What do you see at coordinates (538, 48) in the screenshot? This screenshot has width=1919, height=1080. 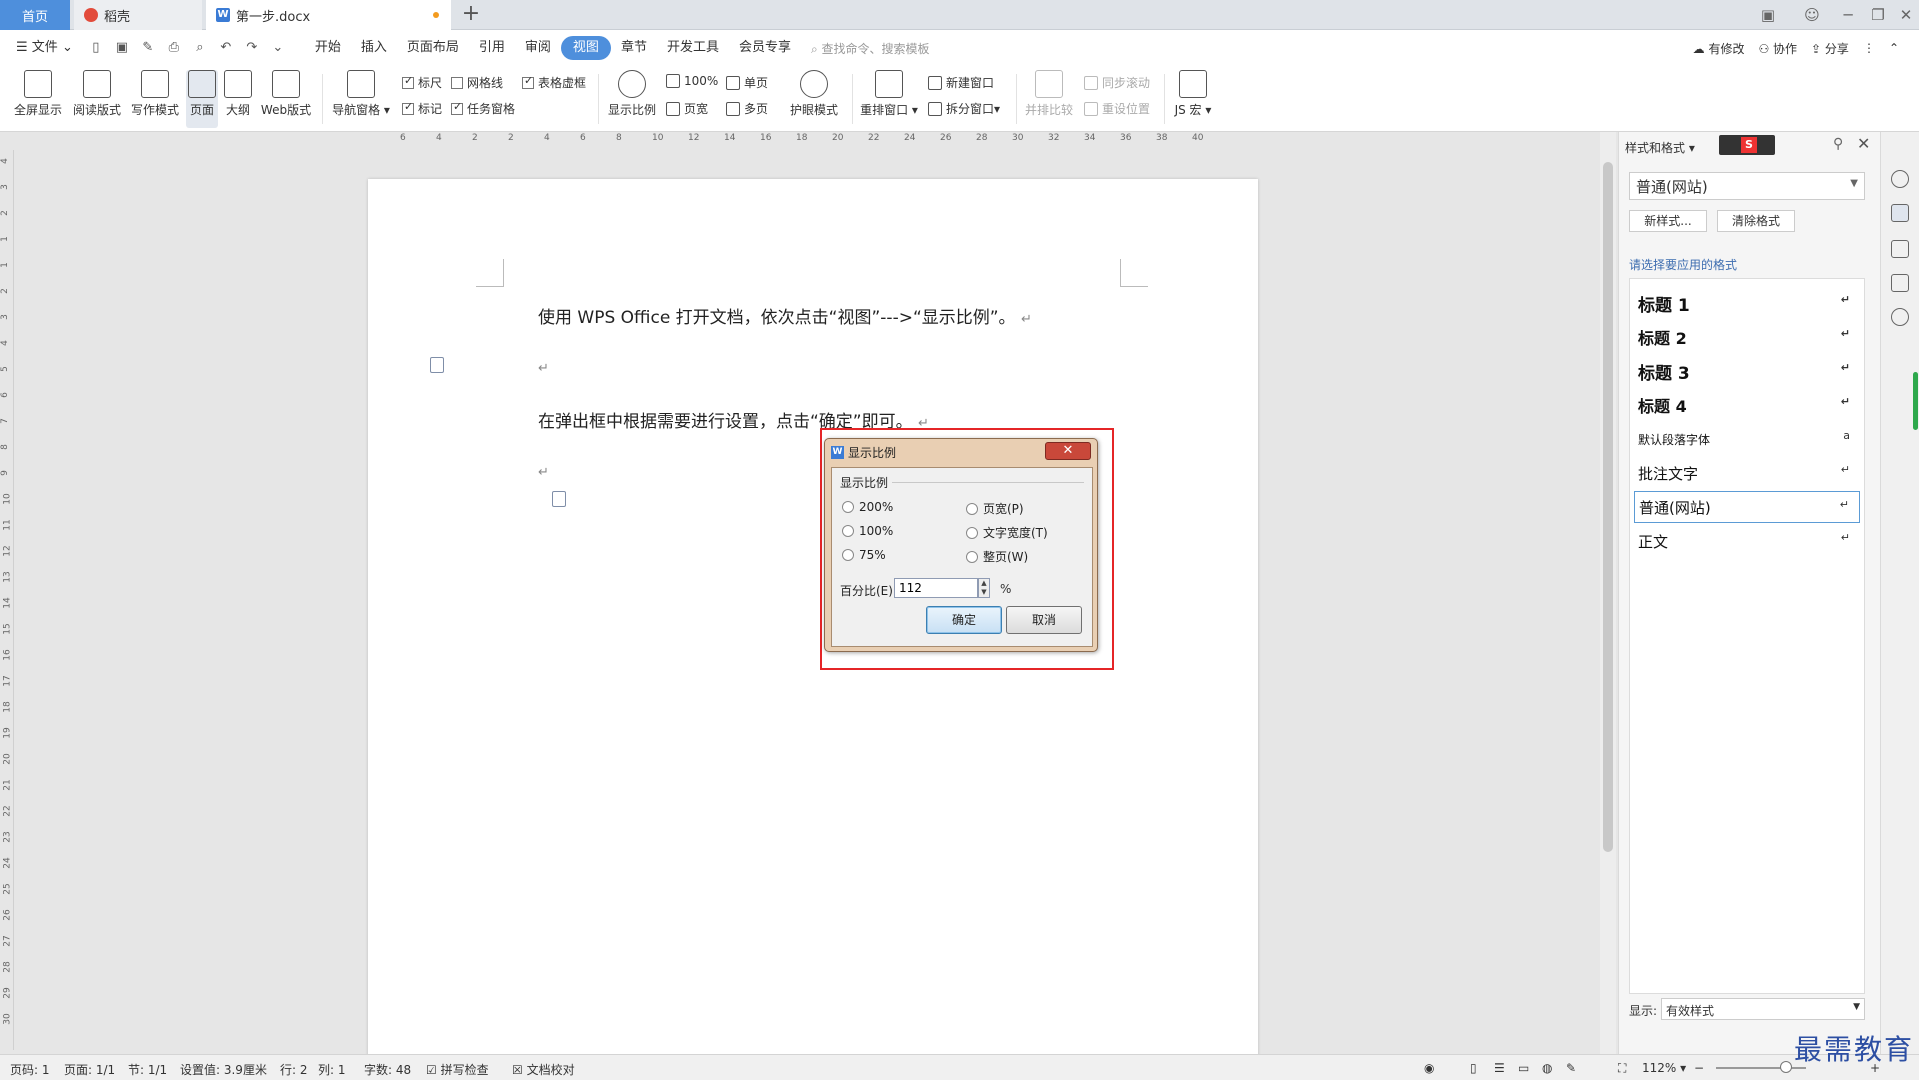 I see `menu-review: 审阅` at bounding box center [538, 48].